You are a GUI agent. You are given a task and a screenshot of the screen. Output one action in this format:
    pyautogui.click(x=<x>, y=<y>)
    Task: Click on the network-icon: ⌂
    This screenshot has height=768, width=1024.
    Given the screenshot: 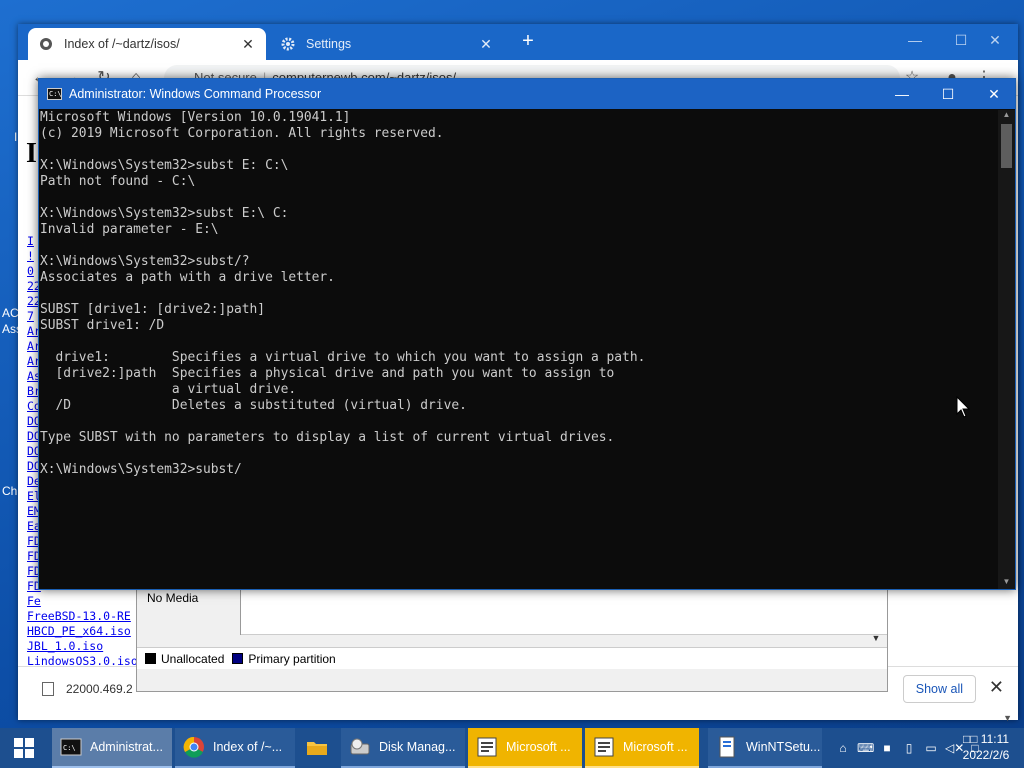 What is the action you would take?
    pyautogui.click(x=843, y=748)
    